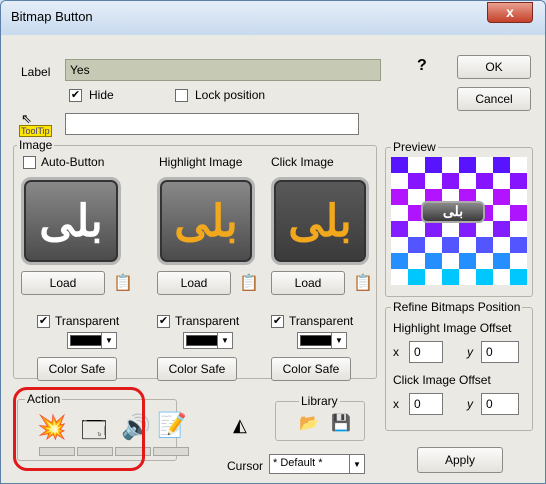  I want to click on image-group-title: Image, so click(36, 145).